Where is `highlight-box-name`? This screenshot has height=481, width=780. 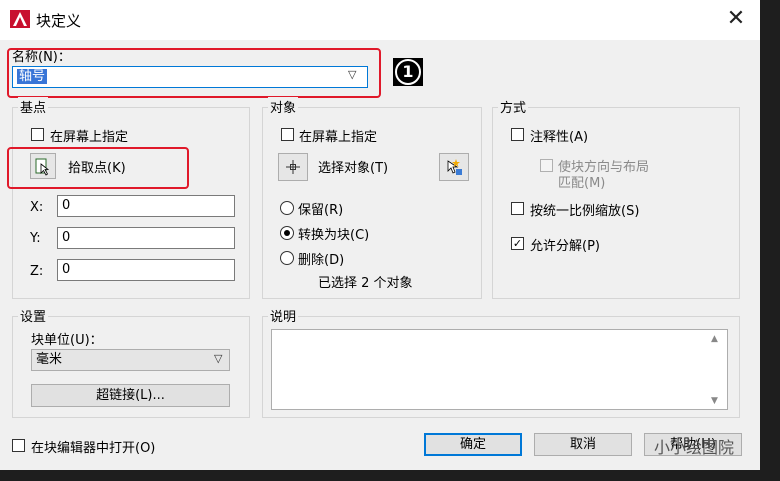
highlight-box-name is located at coordinates (194, 73).